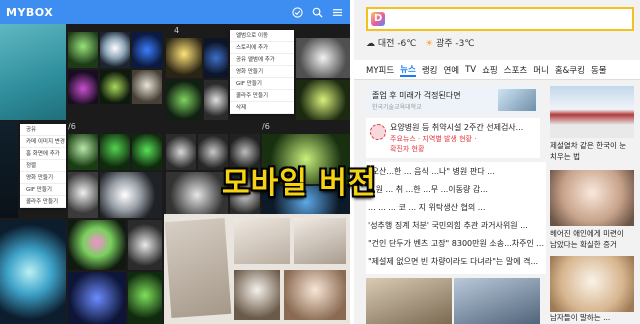 The image size is (640, 324). What do you see at coordinates (378, 132) in the screenshot?
I see `virus-icon` at bounding box center [378, 132].